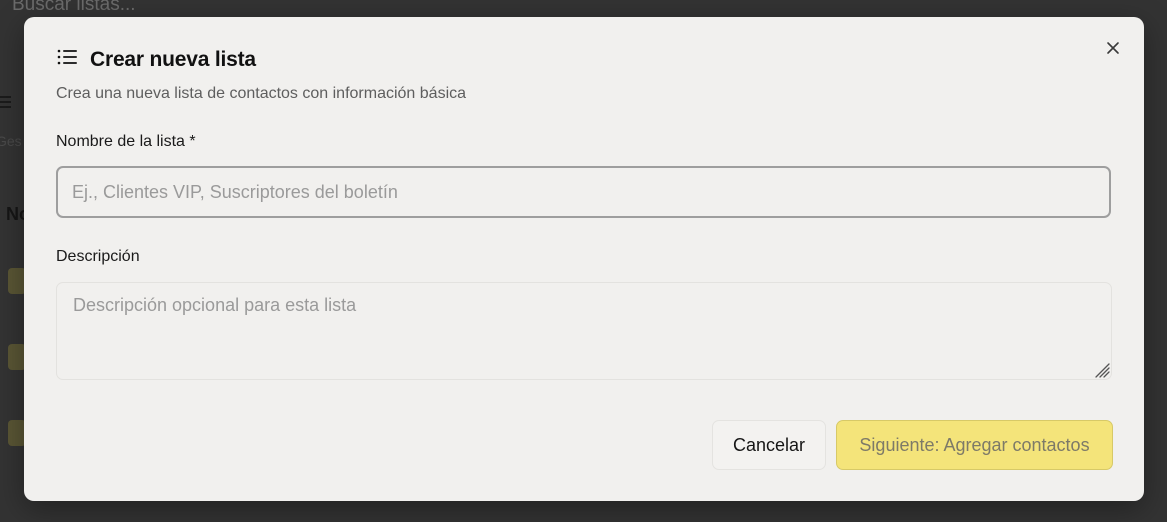 This screenshot has width=1167, height=522. What do you see at coordinates (68, 59) in the screenshot?
I see `list-icon` at bounding box center [68, 59].